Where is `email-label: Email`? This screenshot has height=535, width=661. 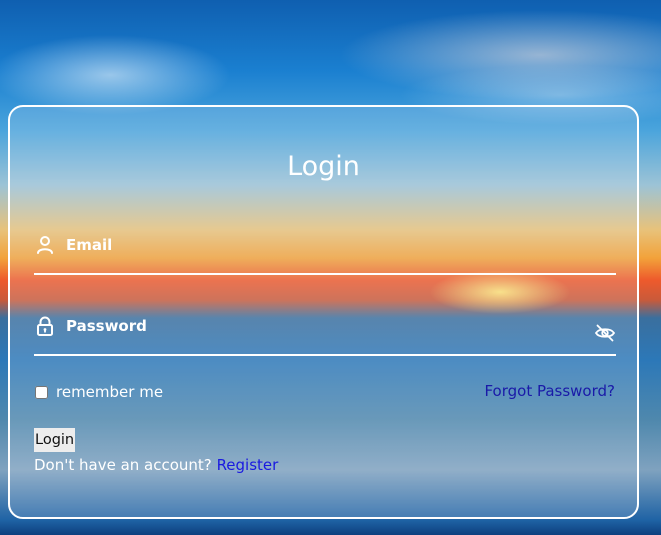
email-label: Email is located at coordinates (89, 245).